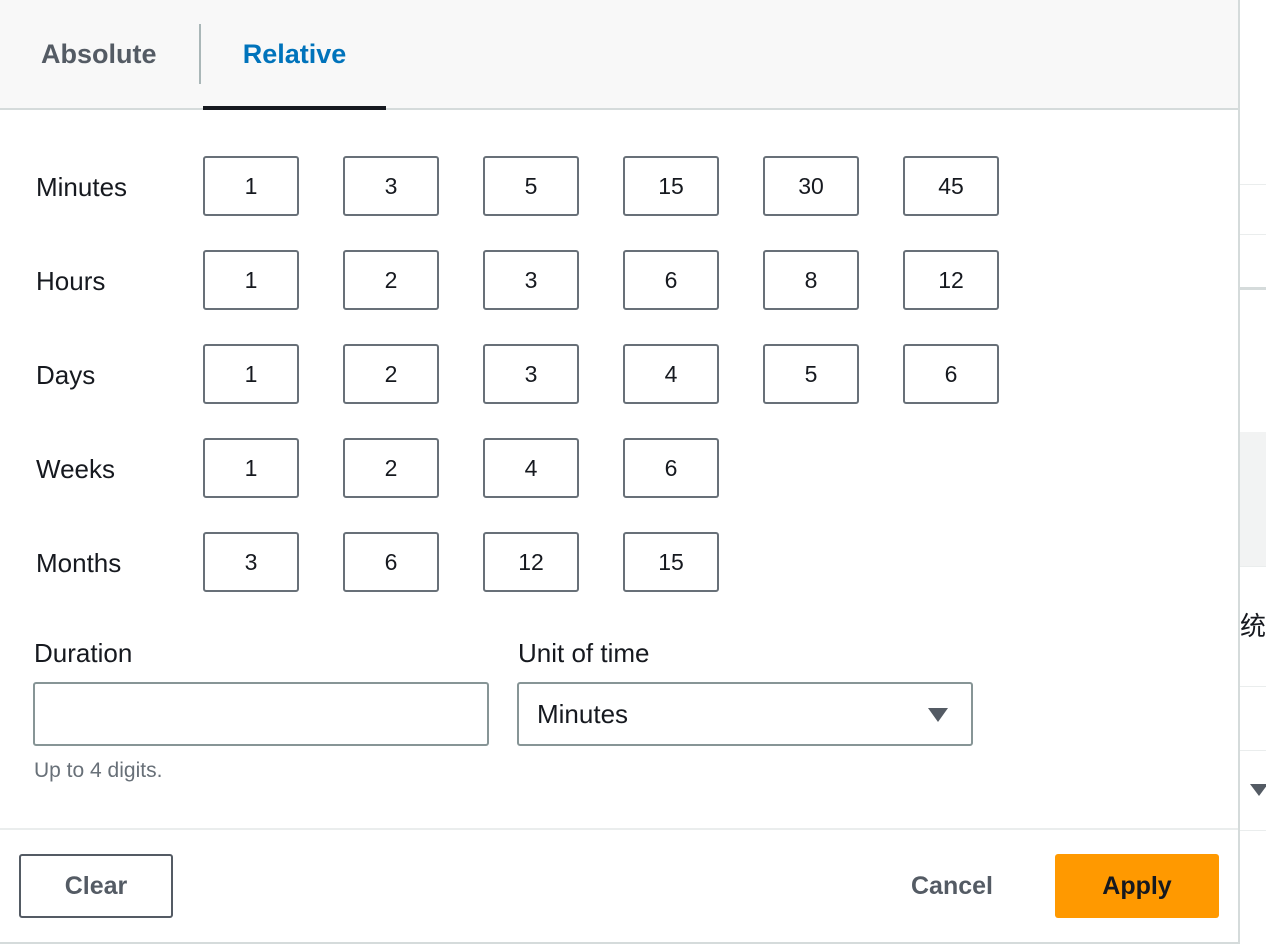 This screenshot has height=946, width=1266. I want to click on option-months-15: 15, so click(671, 562).